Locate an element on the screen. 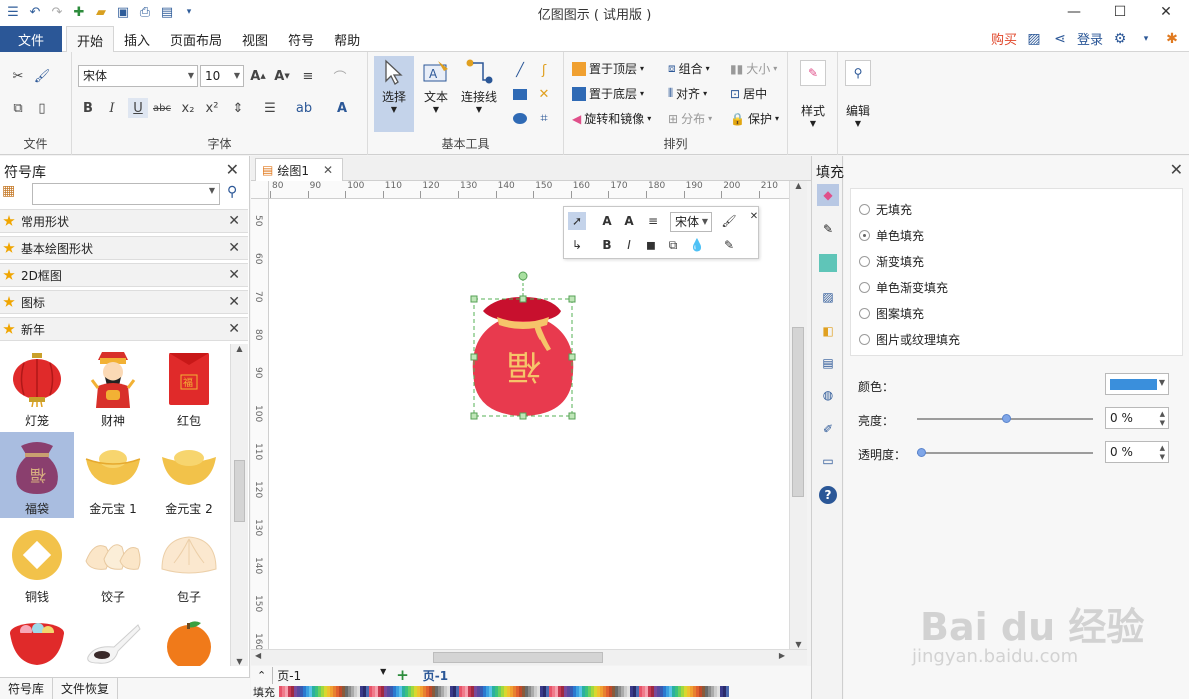  paragraph-spacing-icon: ⇕ is located at coordinates (238, 108).